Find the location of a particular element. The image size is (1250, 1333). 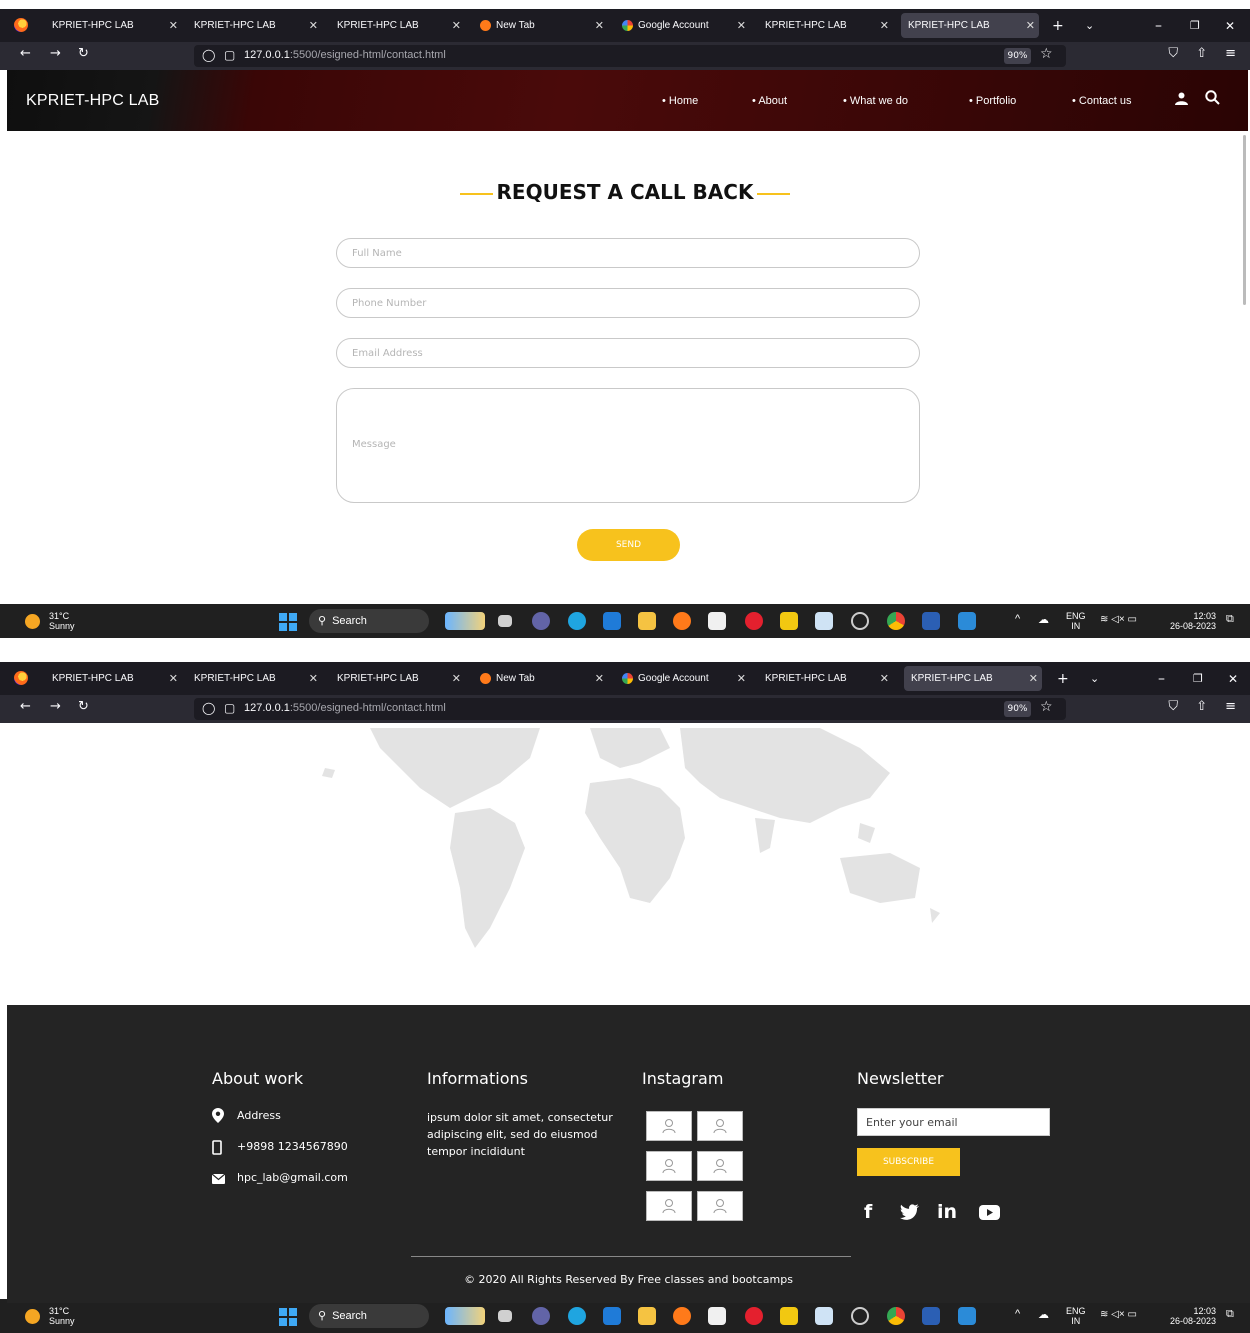

message-textarea is located at coordinates (628, 445).